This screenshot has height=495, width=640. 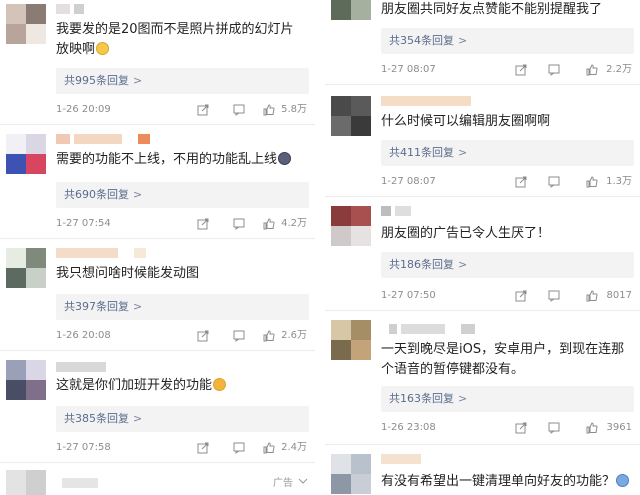 What do you see at coordinates (83, 223) in the screenshot?
I see `comment-time: 1-27 07:54` at bounding box center [83, 223].